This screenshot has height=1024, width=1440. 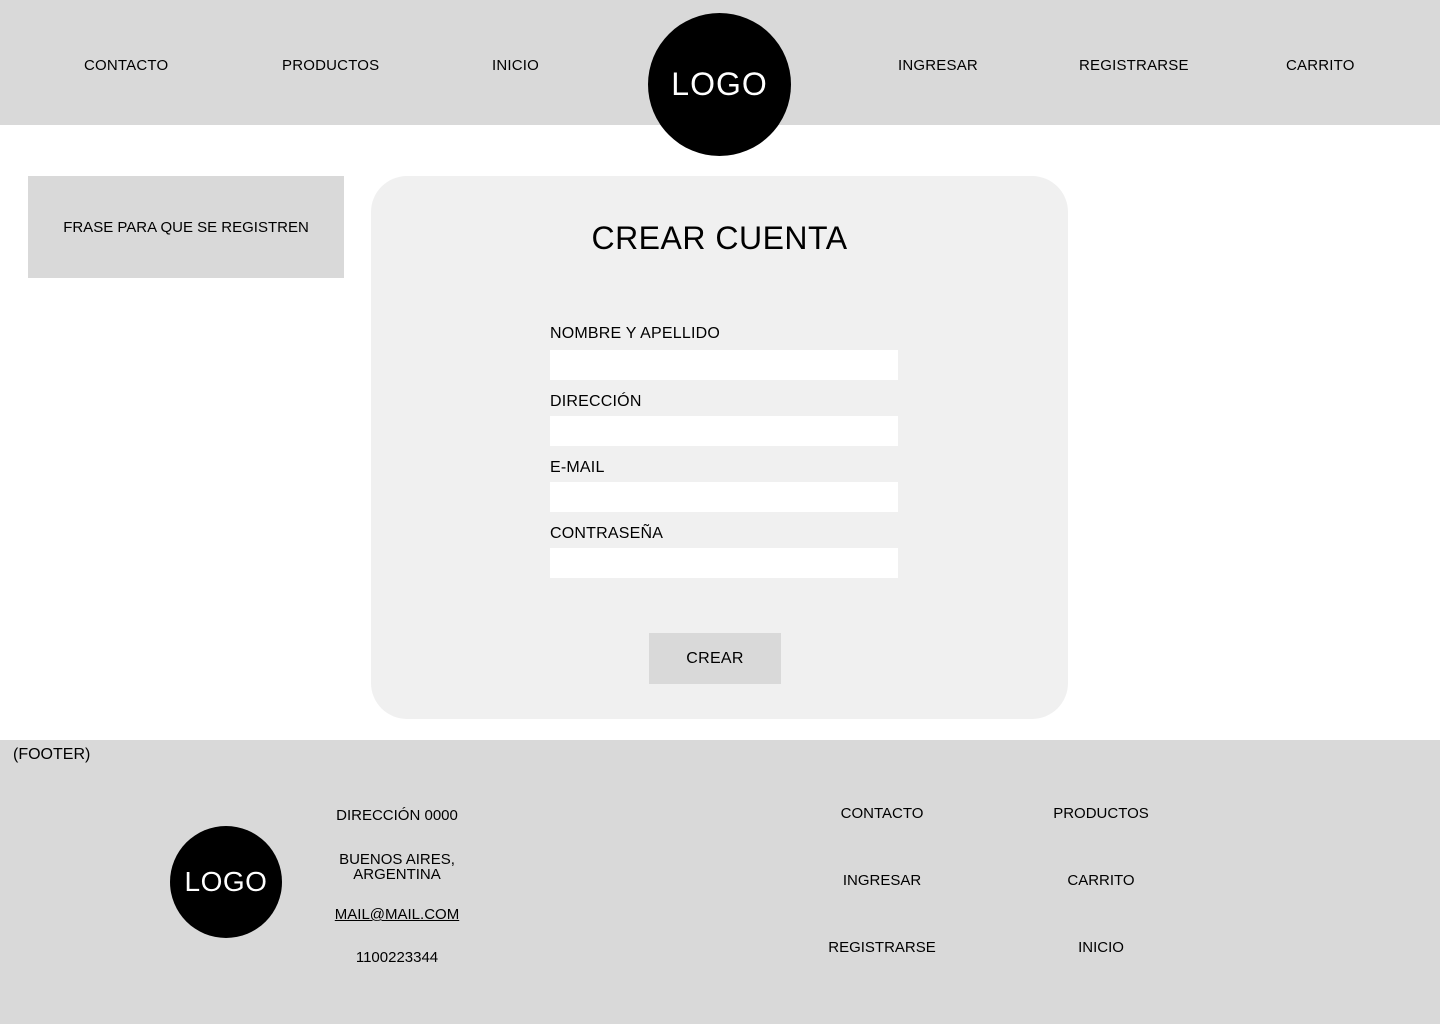 I want to click on footer-inicio-link: INICIO, so click(x=1101, y=947).